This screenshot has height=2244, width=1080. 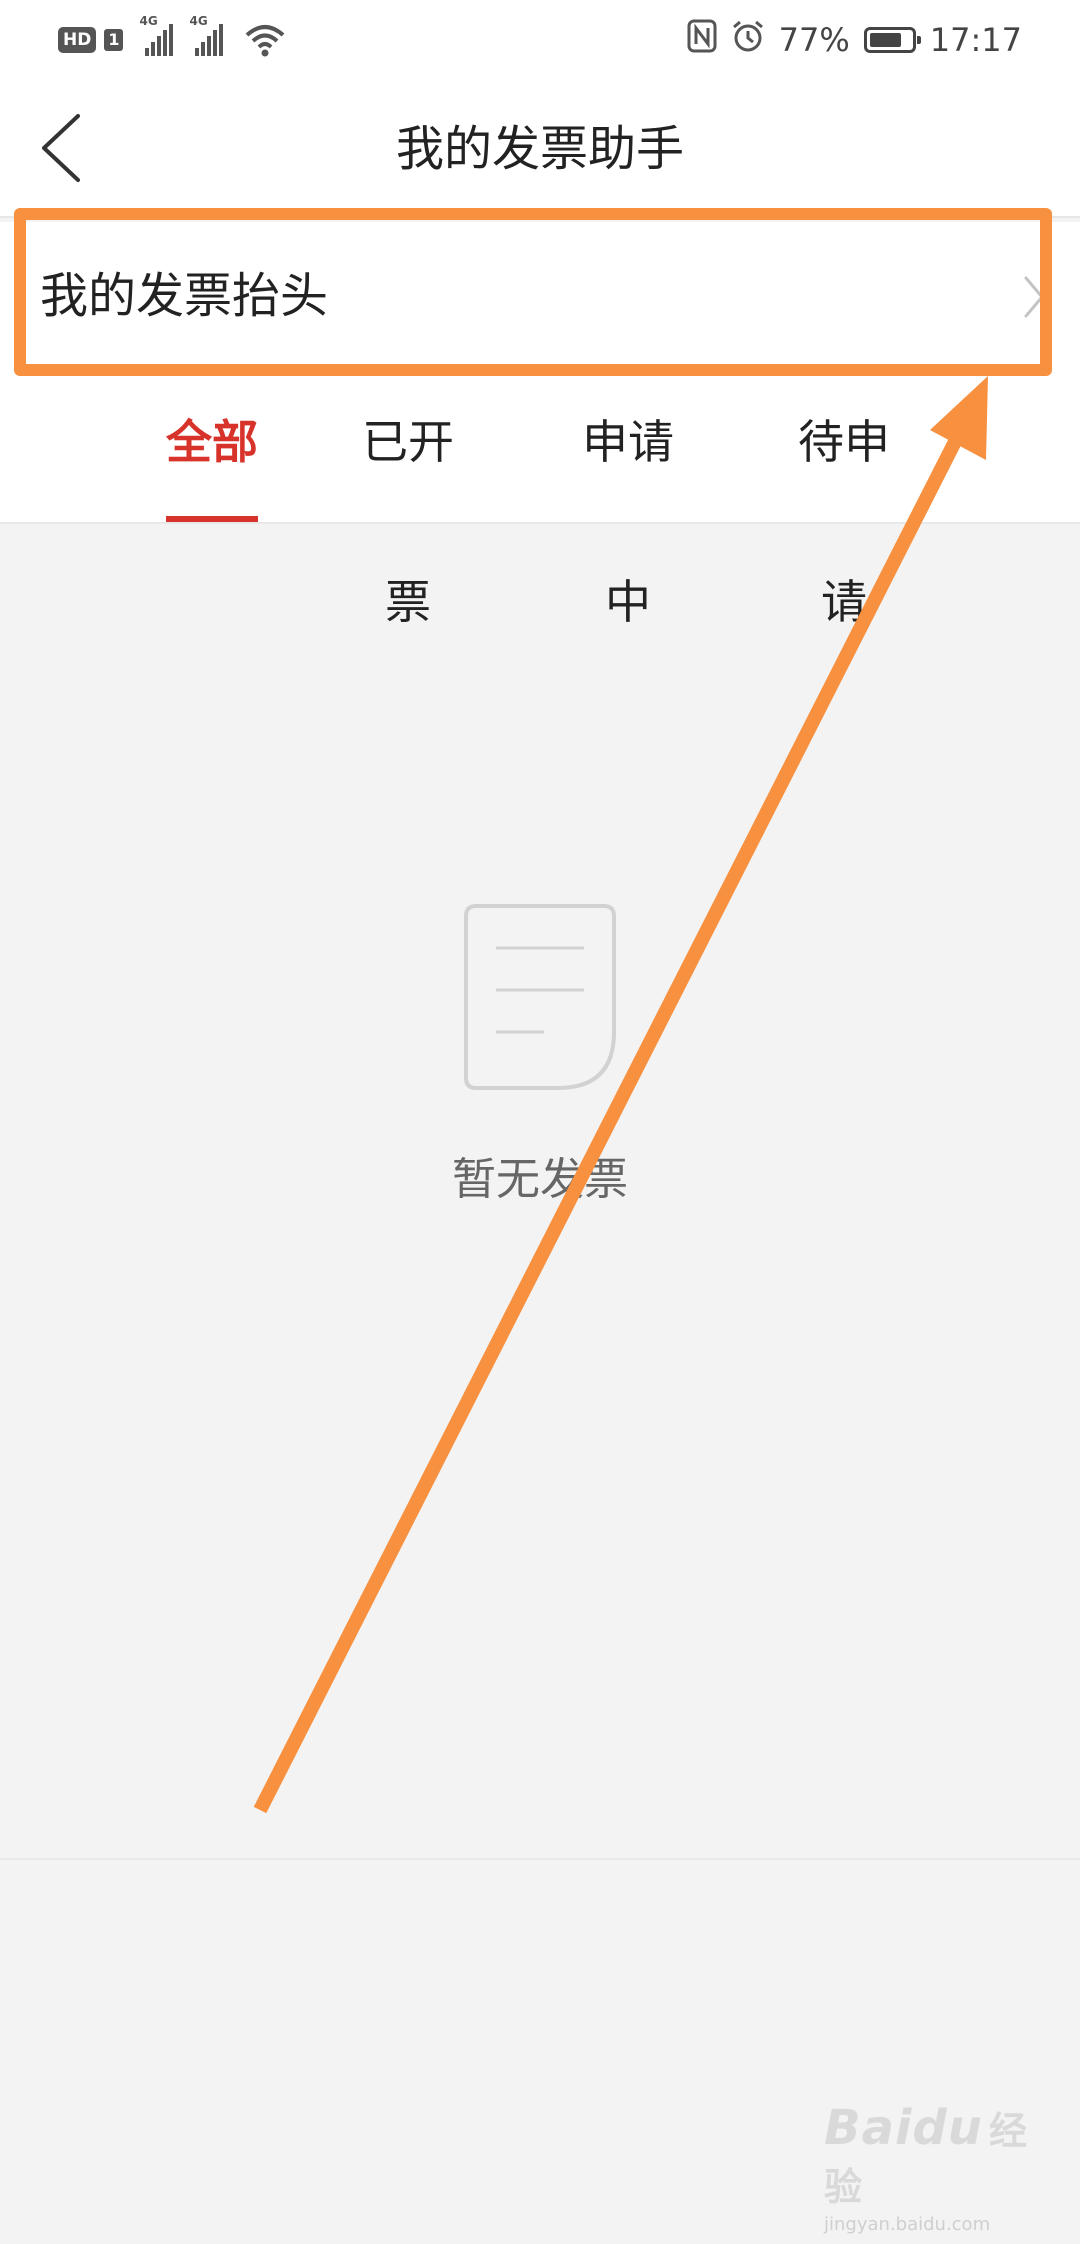 I want to click on sim-badge: 1, so click(x=114, y=40).